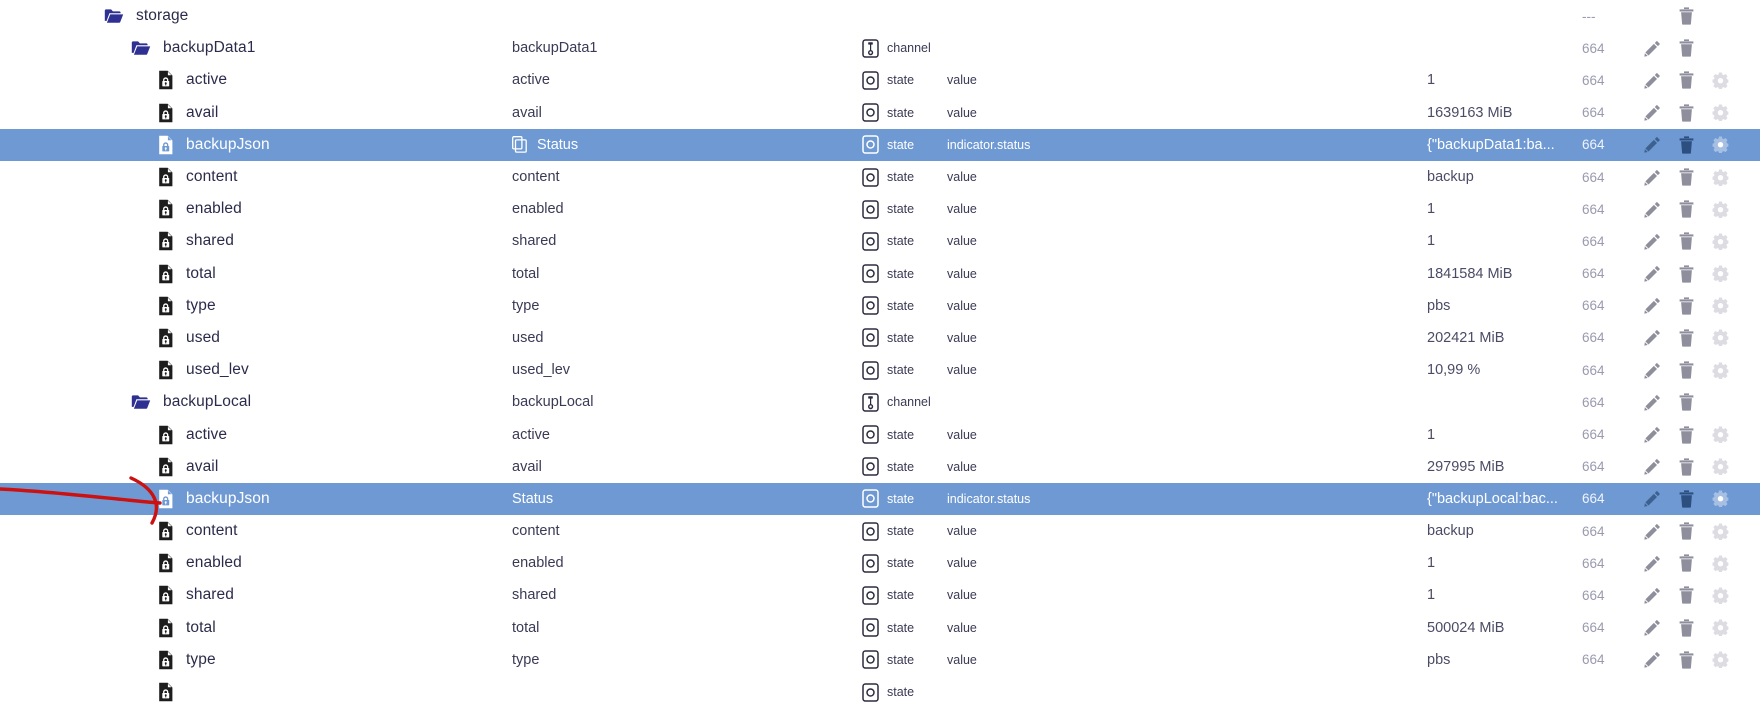  Describe the element at coordinates (880, 627) in the screenshot. I see `tree-row: total total state value 500024 MiB 664` at that location.